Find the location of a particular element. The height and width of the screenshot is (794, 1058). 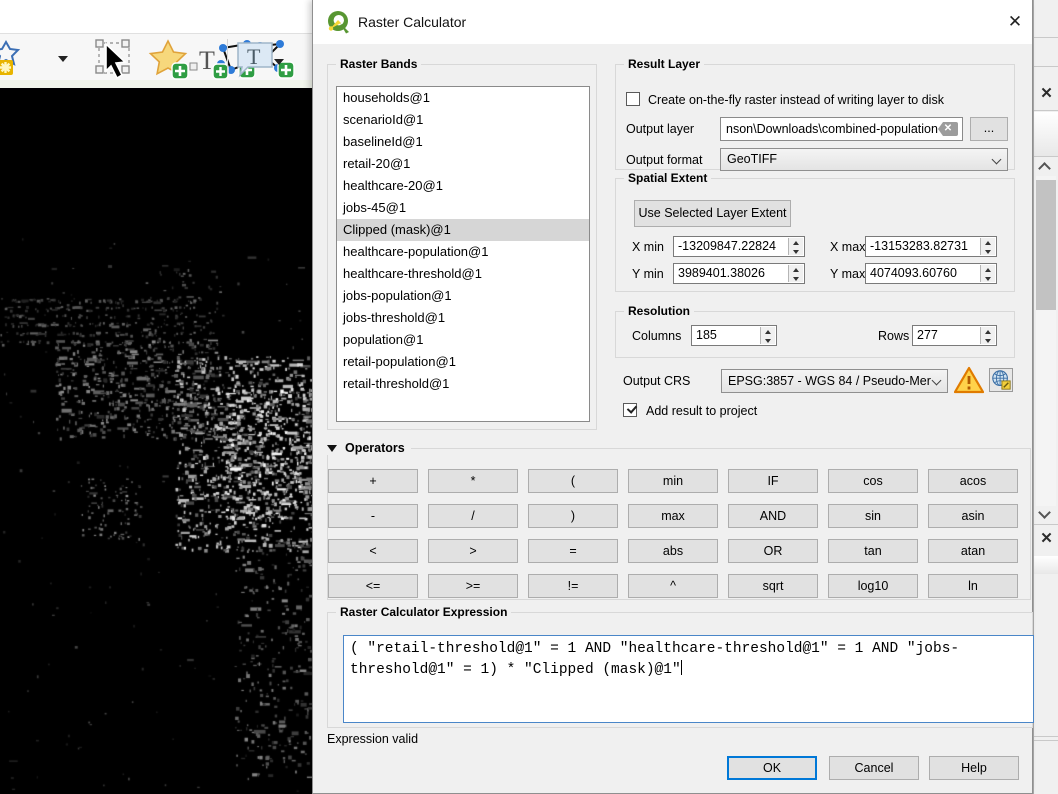

x-min-label: X min is located at coordinates (648, 247).